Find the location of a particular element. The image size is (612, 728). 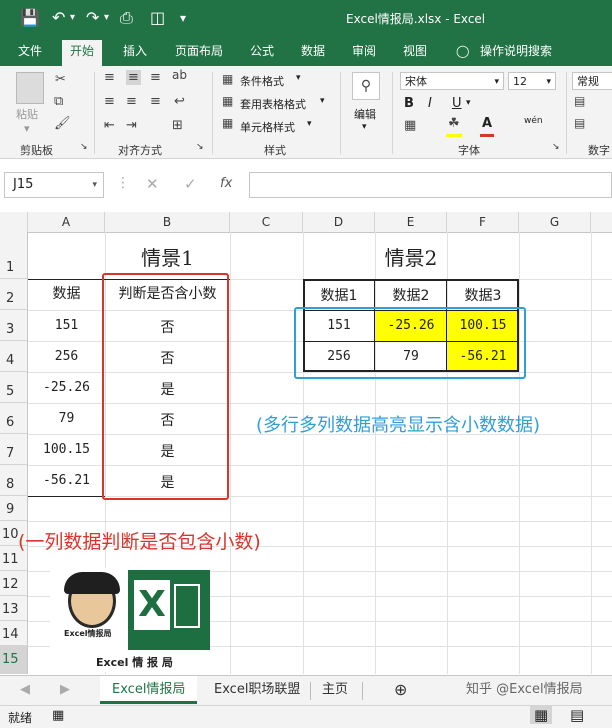

column-header-c: C is located at coordinates (266, 222).